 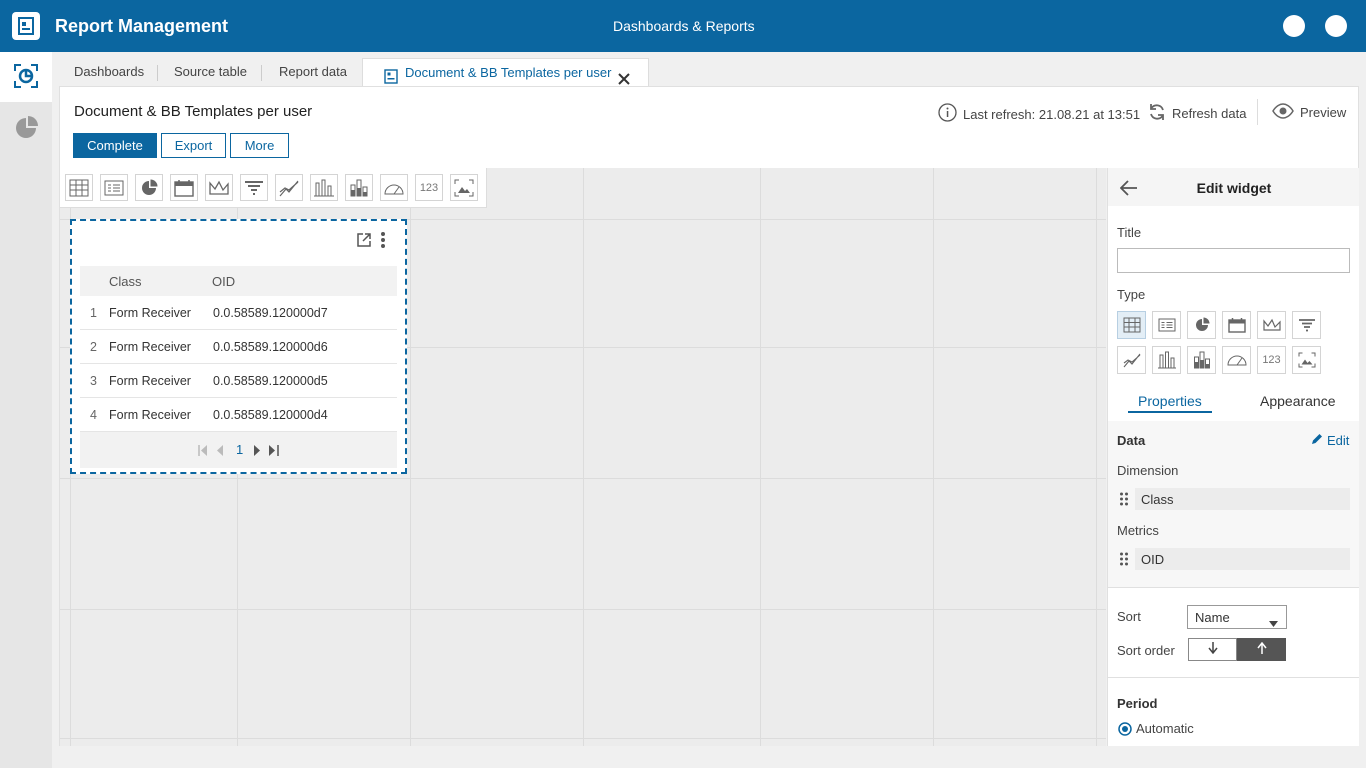 I want to click on bar-widget-icon, so click(x=324, y=187).